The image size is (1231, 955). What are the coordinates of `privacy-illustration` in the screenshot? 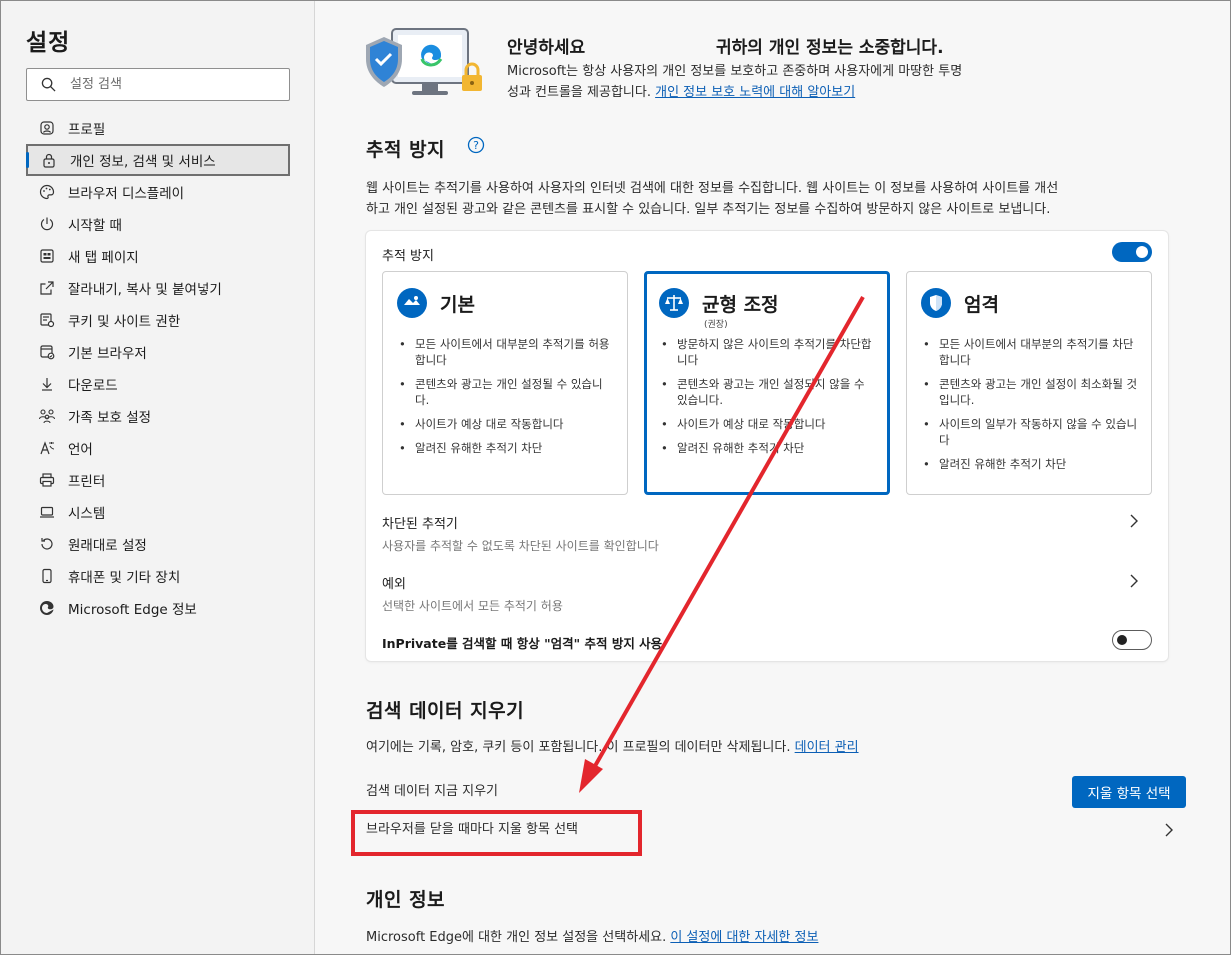 It's located at (424, 61).